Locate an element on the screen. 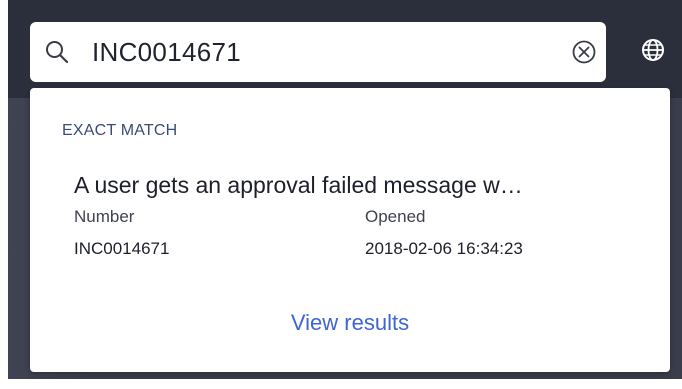  view-results-link: View results is located at coordinates (350, 323).